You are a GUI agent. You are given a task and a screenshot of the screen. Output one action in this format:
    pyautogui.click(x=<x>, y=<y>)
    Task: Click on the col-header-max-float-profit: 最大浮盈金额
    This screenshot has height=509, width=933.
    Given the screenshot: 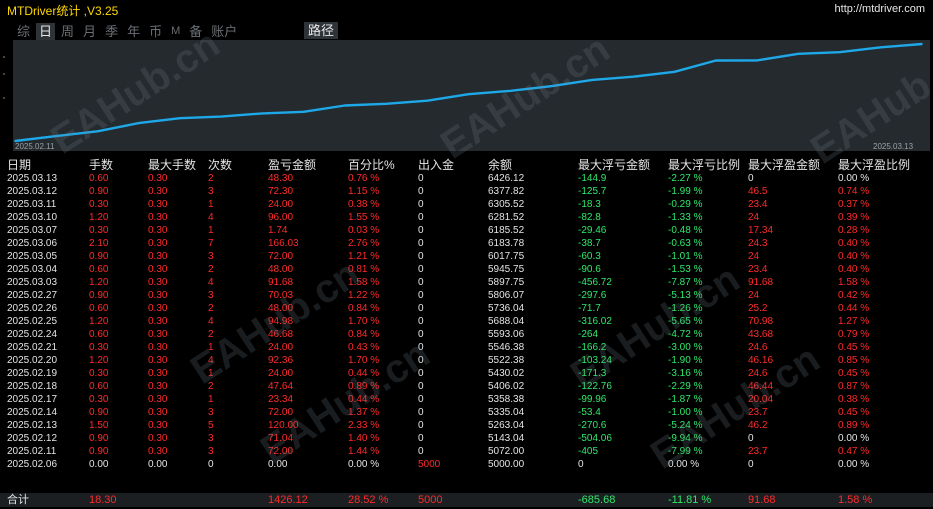 What is the action you would take?
    pyautogui.click(x=784, y=164)
    